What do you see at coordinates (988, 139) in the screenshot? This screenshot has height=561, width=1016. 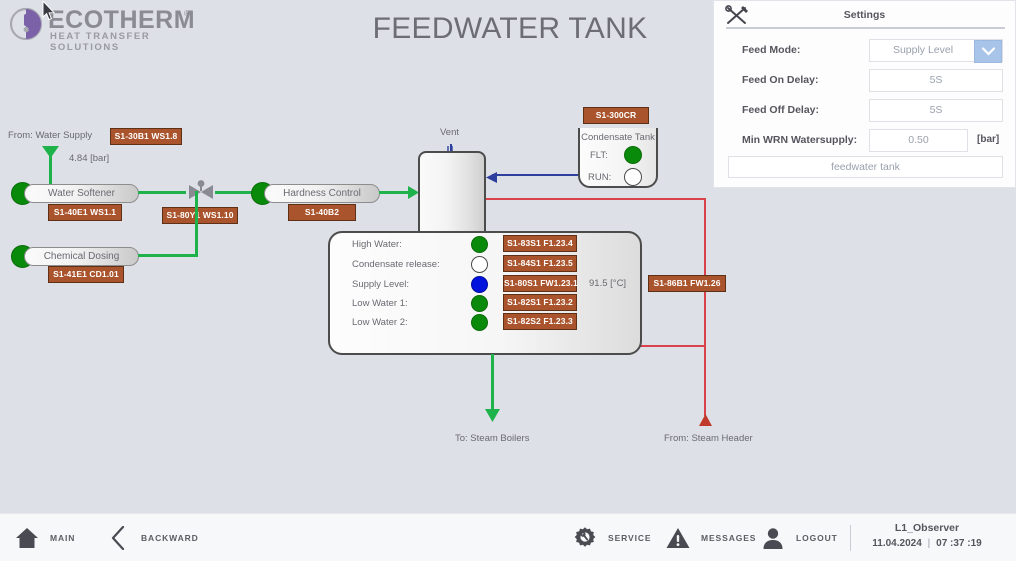 I see `min-wrn-watersupply-unit: [bar]` at bounding box center [988, 139].